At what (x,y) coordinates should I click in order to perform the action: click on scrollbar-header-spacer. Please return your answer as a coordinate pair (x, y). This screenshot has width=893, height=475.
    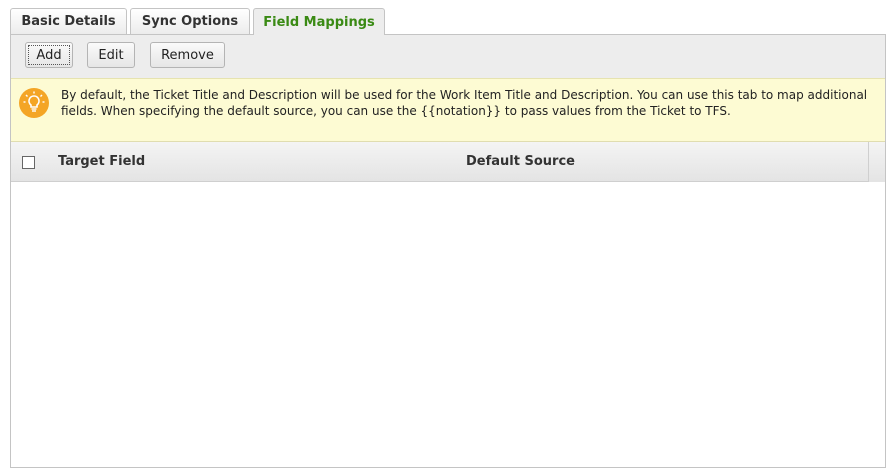
    Looking at the image, I should click on (876, 162).